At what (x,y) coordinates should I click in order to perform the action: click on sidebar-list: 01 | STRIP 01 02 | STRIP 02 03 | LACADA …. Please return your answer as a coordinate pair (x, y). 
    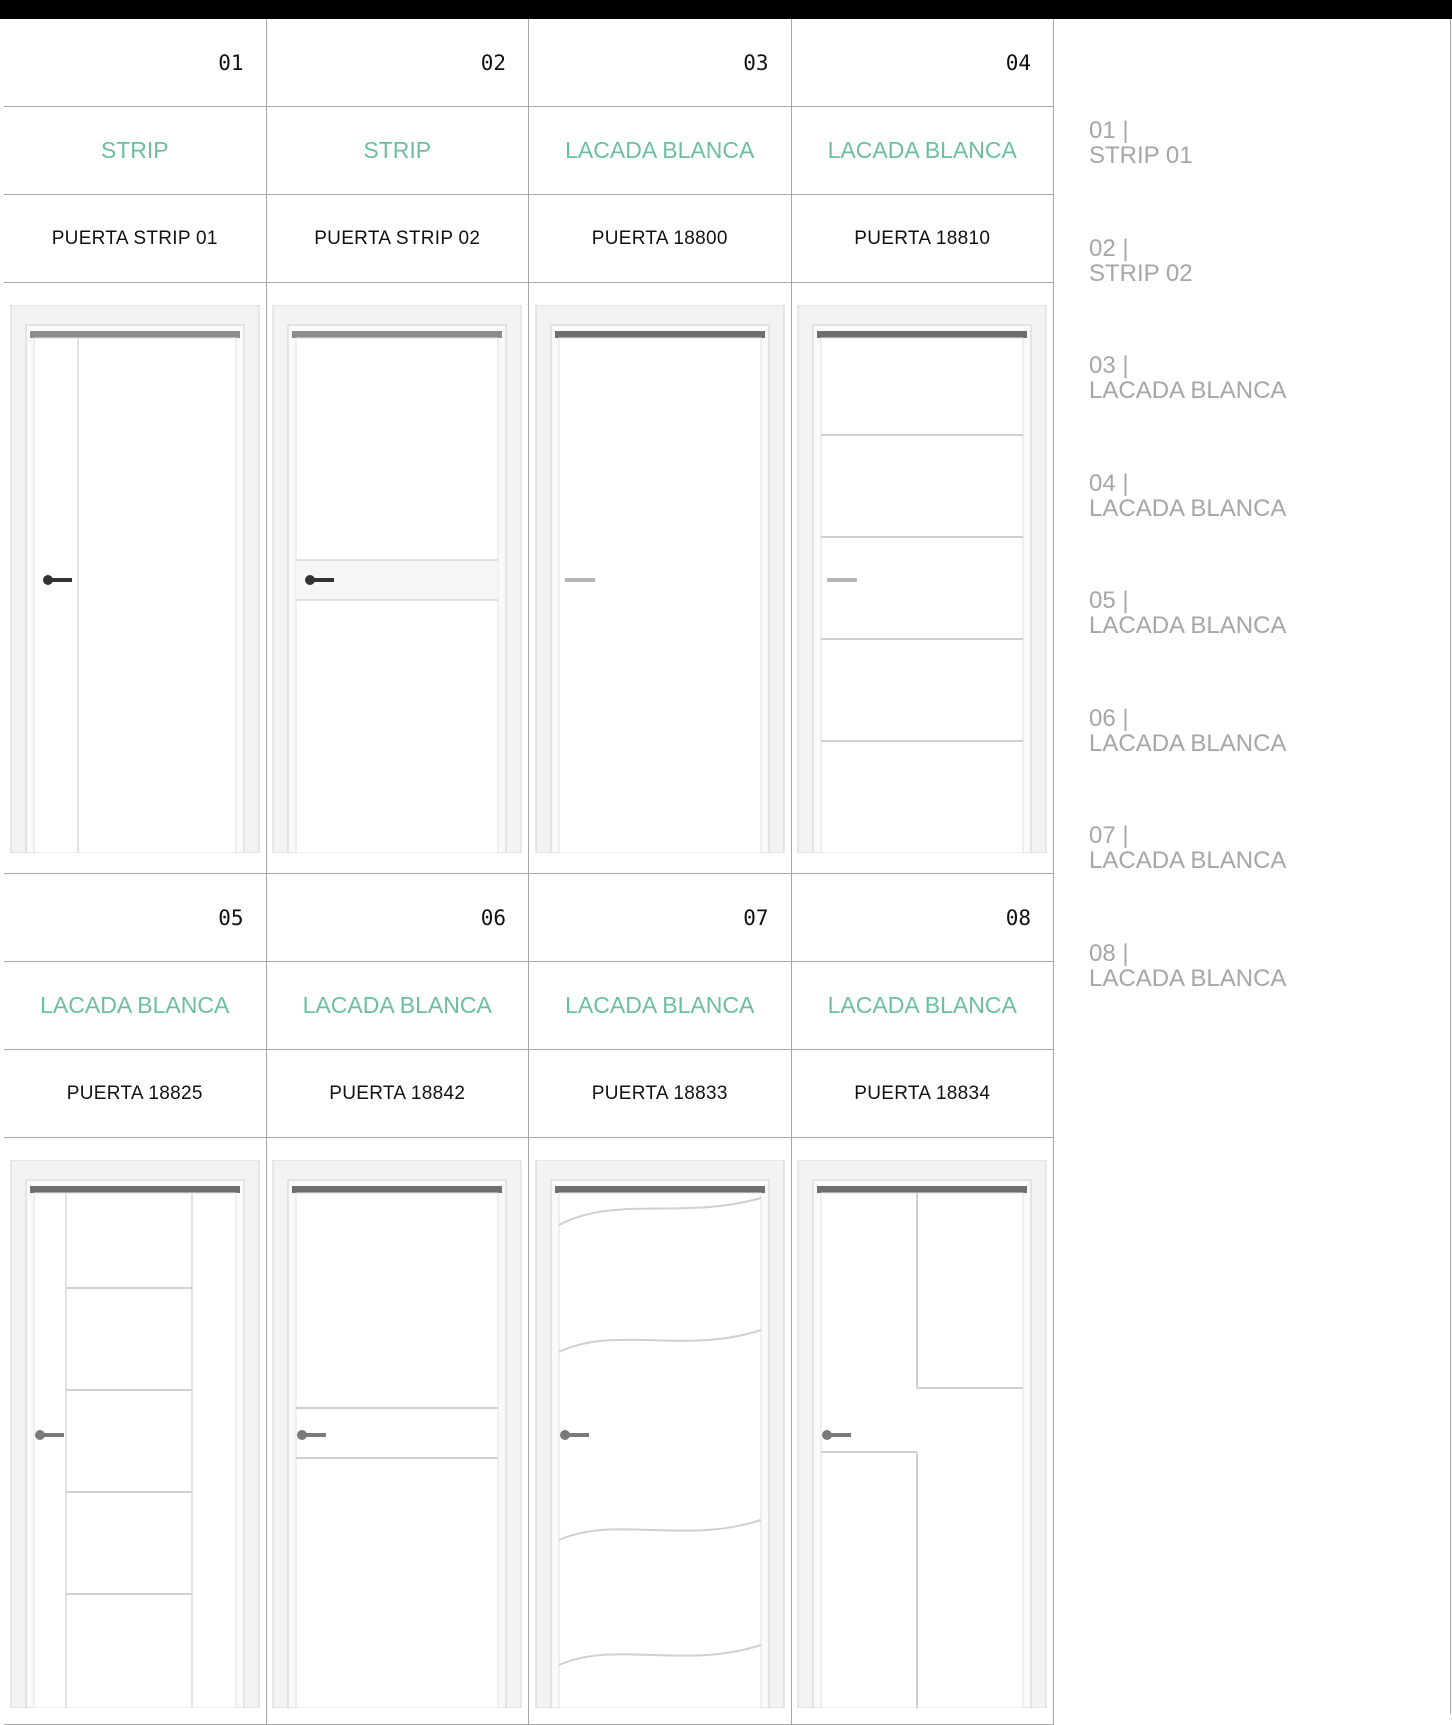
    Looking at the image, I should click on (1187, 588).